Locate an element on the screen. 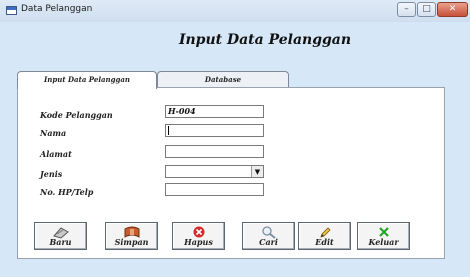 The width and height of the screenshot is (470, 277). cari-button: Cari is located at coordinates (268, 236).